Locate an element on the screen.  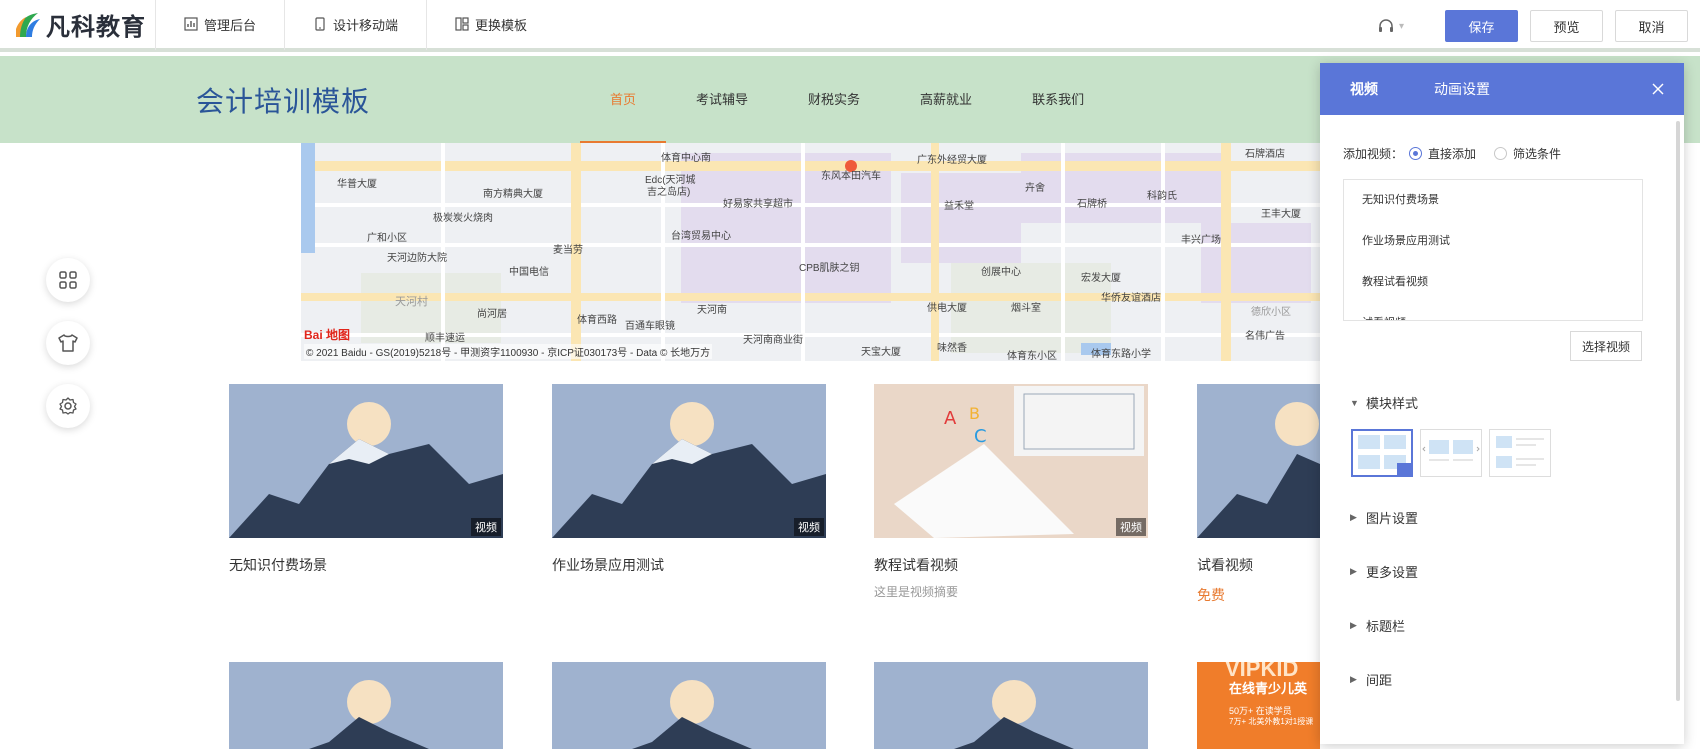
map-label: 南方精典大厦 is located at coordinates (513, 194).